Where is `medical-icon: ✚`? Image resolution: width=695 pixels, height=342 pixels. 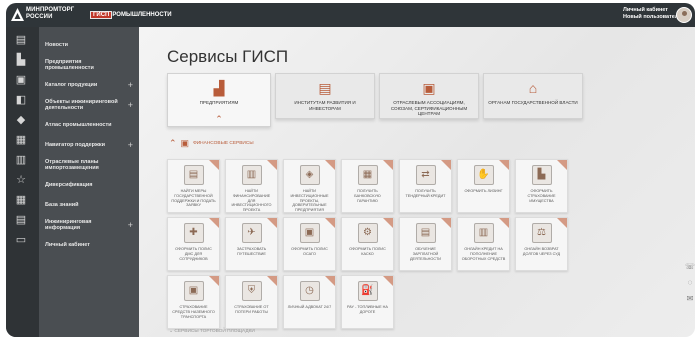 medical-icon: ✚ is located at coordinates (193, 233).